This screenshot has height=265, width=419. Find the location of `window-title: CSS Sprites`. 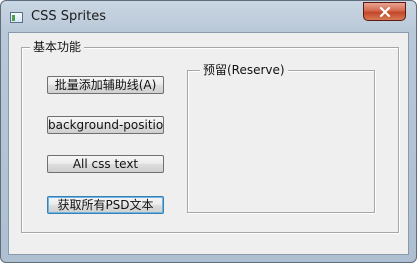

window-title: CSS Sprites is located at coordinates (69, 16).